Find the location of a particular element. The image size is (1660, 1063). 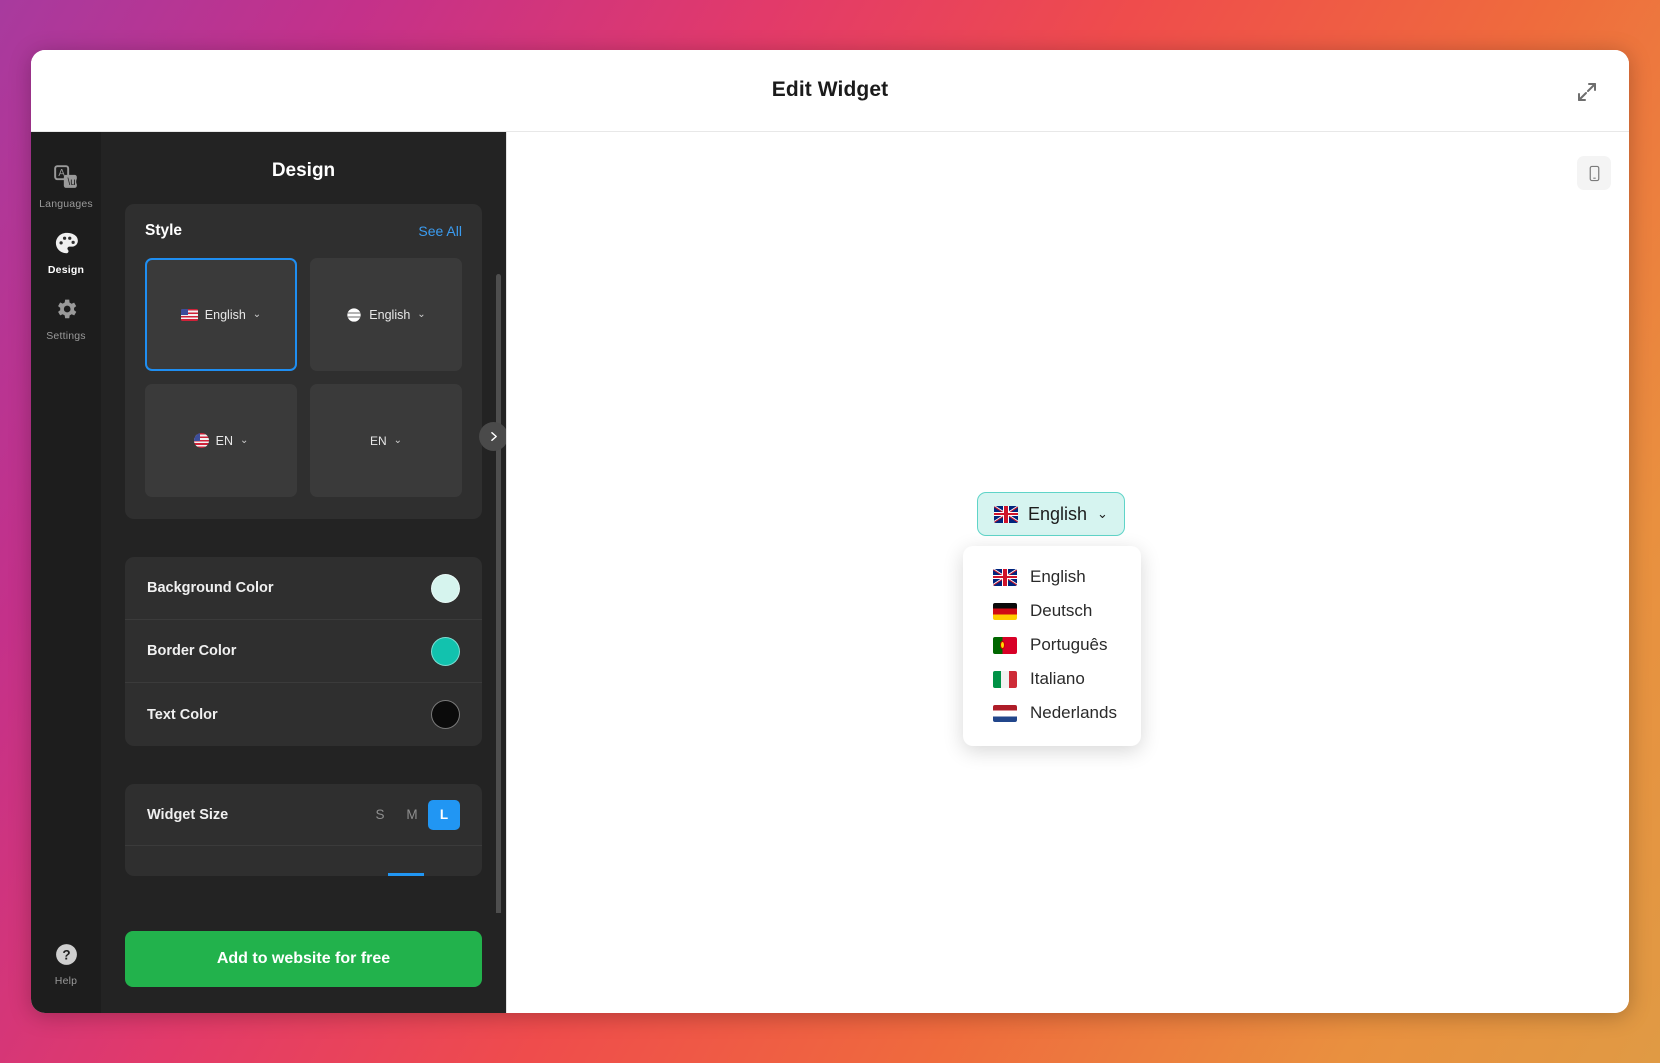

left-icon-rail: A \u6587 Languages Design is located at coordinates (66, 572).